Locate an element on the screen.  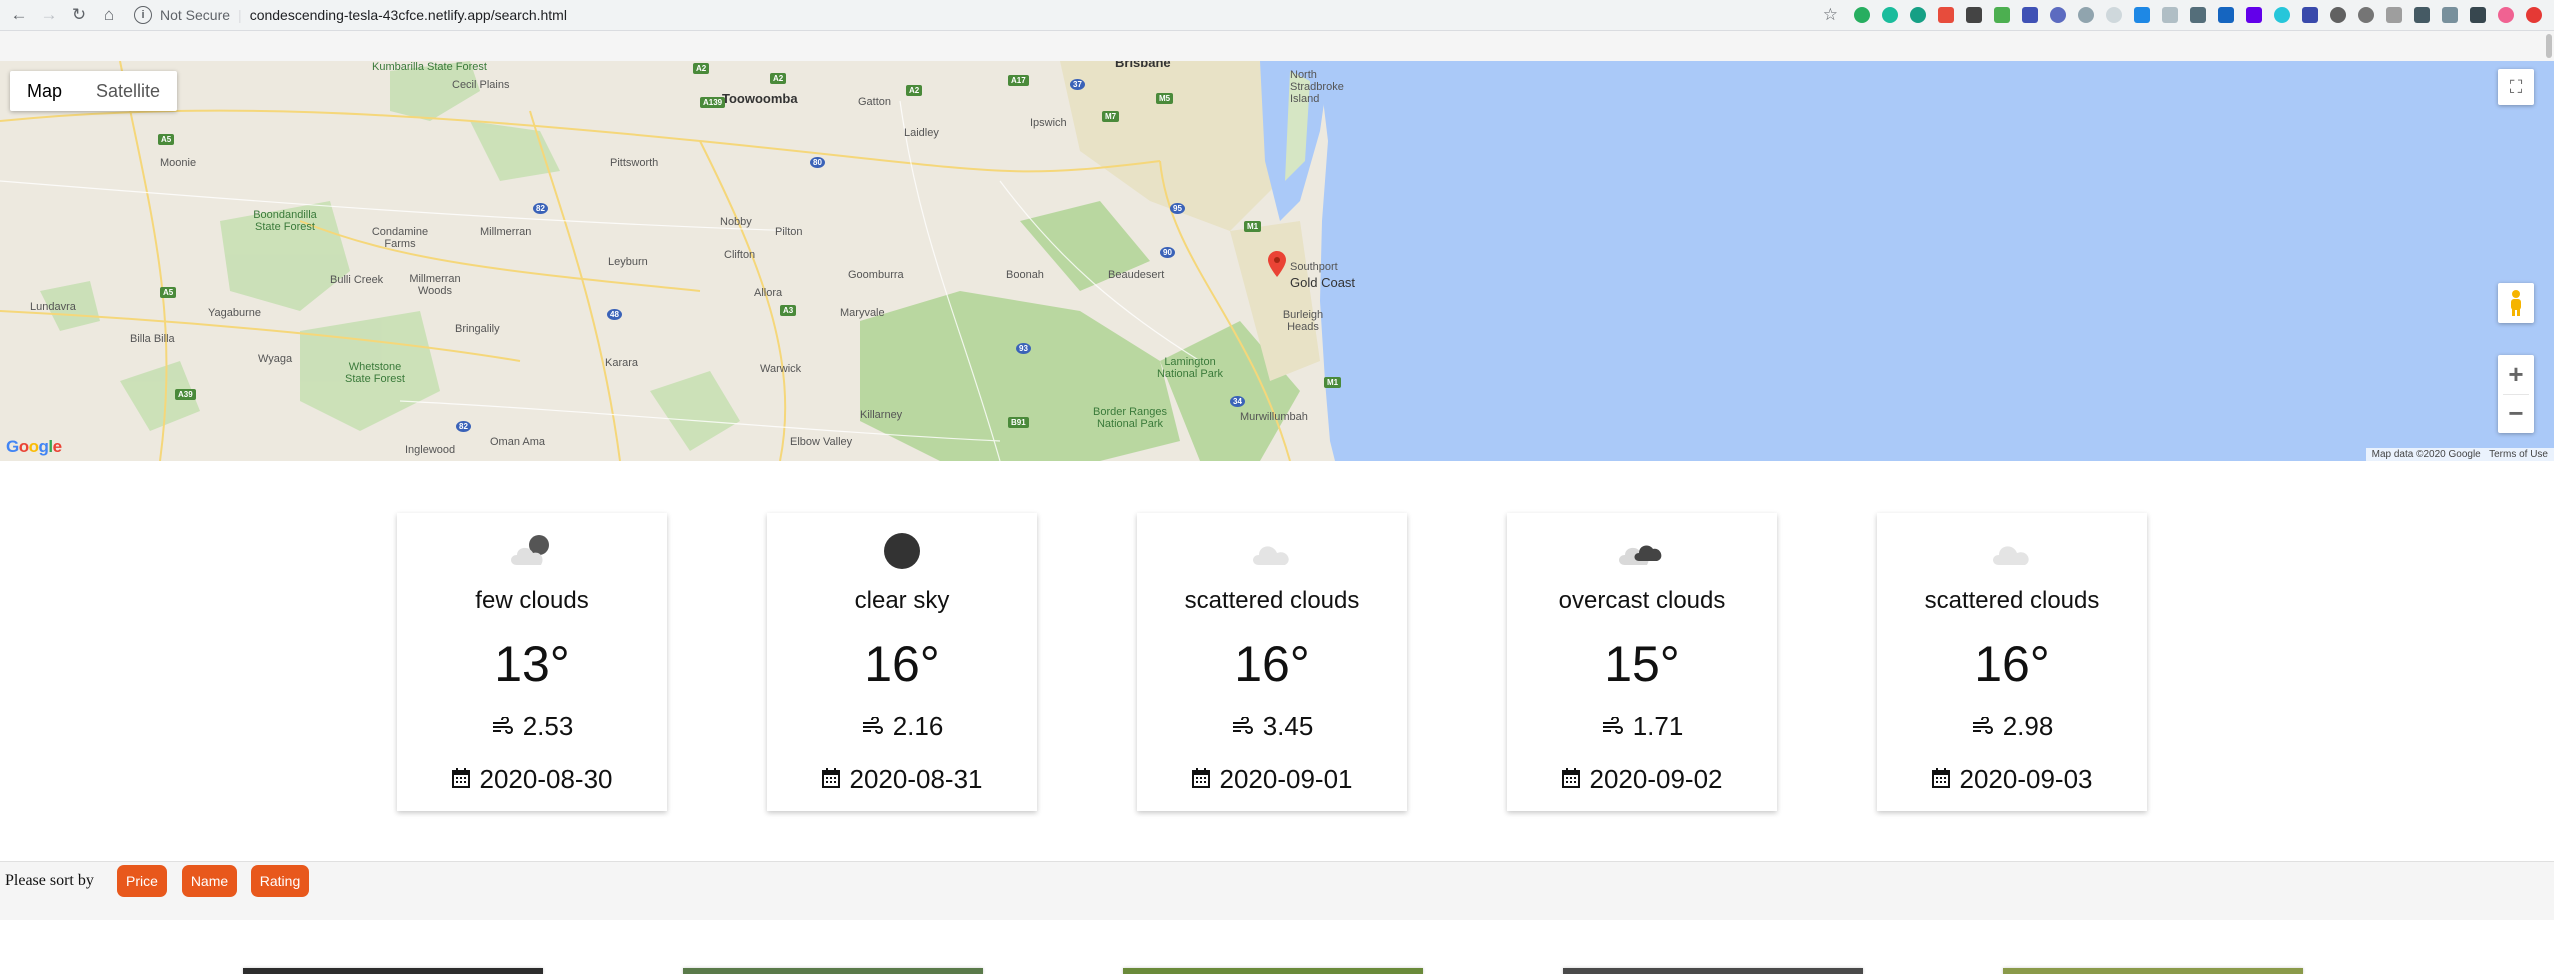
wind-value: 3.45 is located at coordinates (1288, 726).